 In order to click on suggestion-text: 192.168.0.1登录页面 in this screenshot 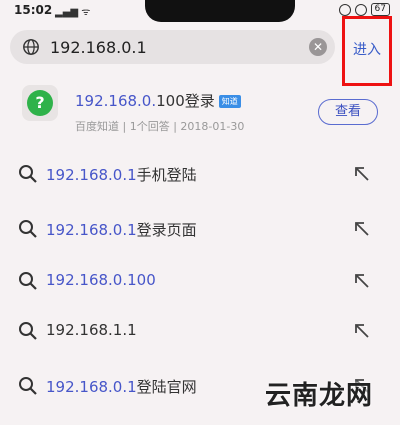, I will do `click(121, 230)`.